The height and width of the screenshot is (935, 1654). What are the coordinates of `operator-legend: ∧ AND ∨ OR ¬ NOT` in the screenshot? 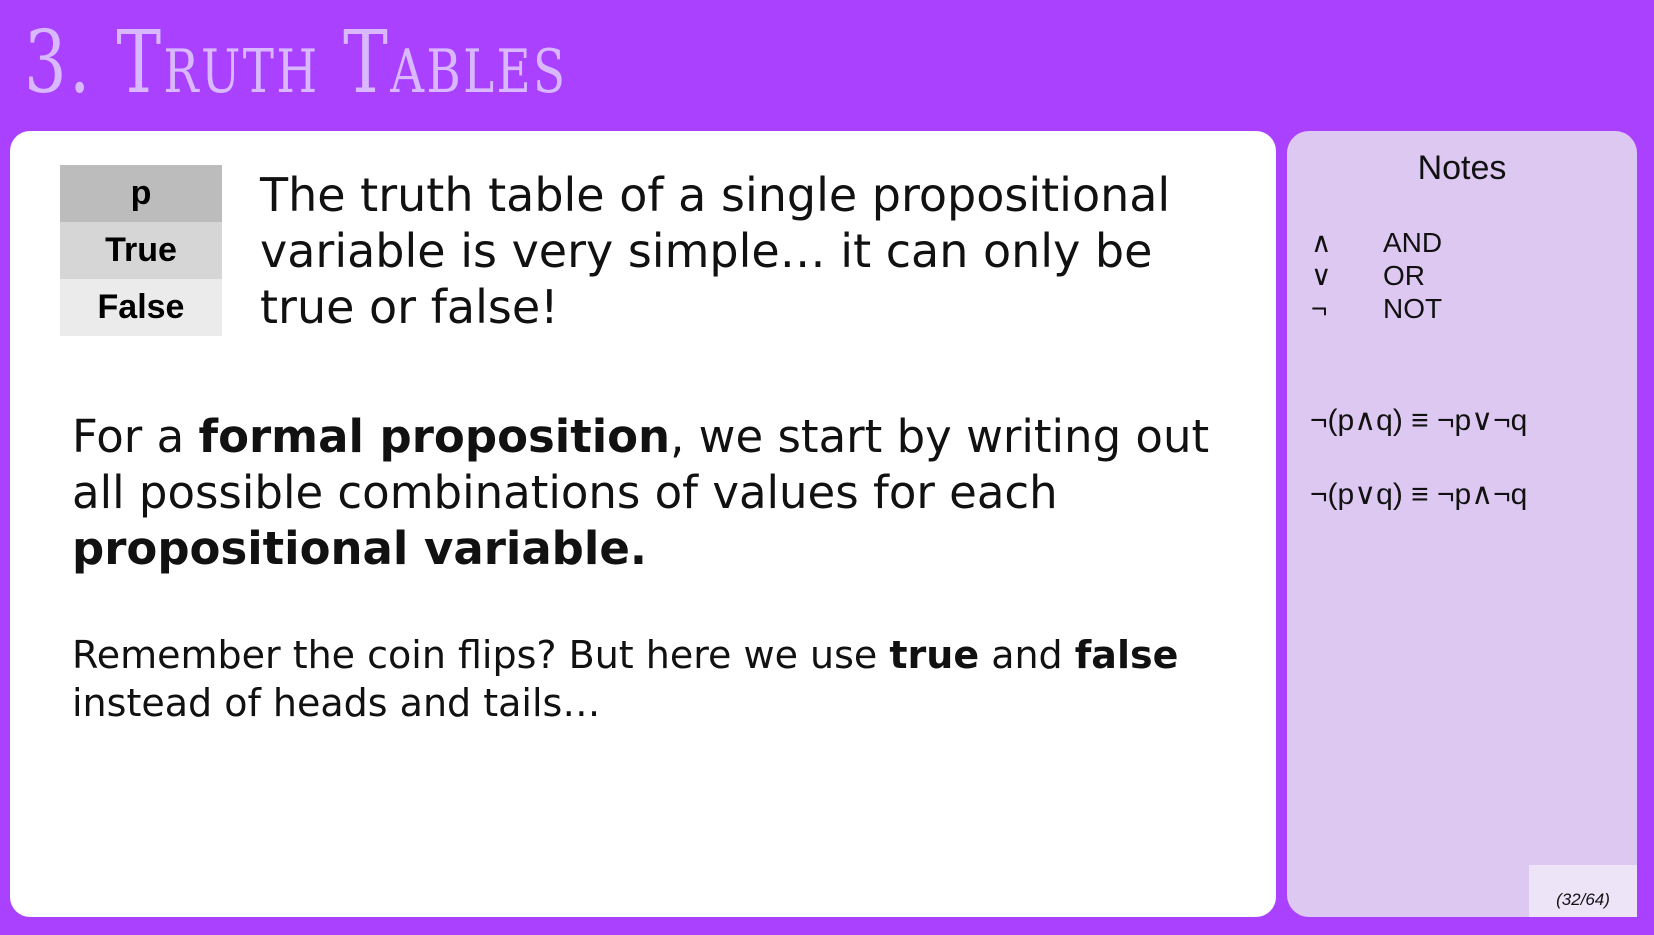 It's located at (1376, 275).